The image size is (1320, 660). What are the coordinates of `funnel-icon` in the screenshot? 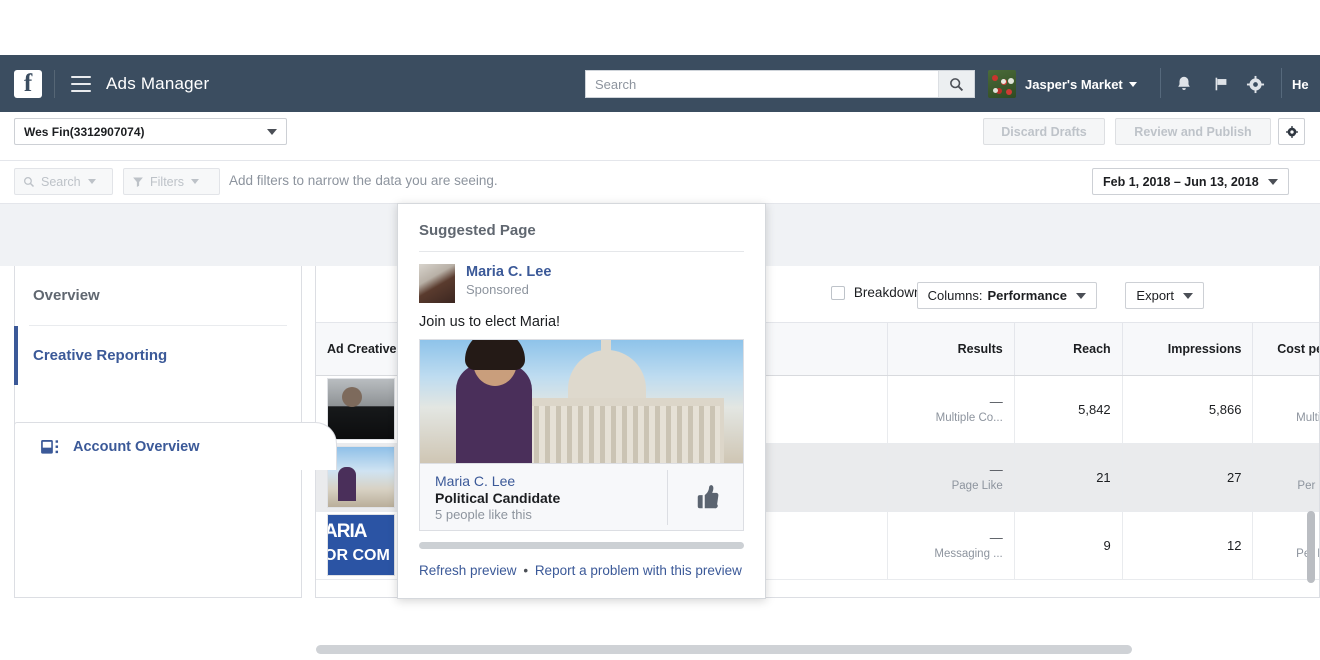 It's located at (138, 182).